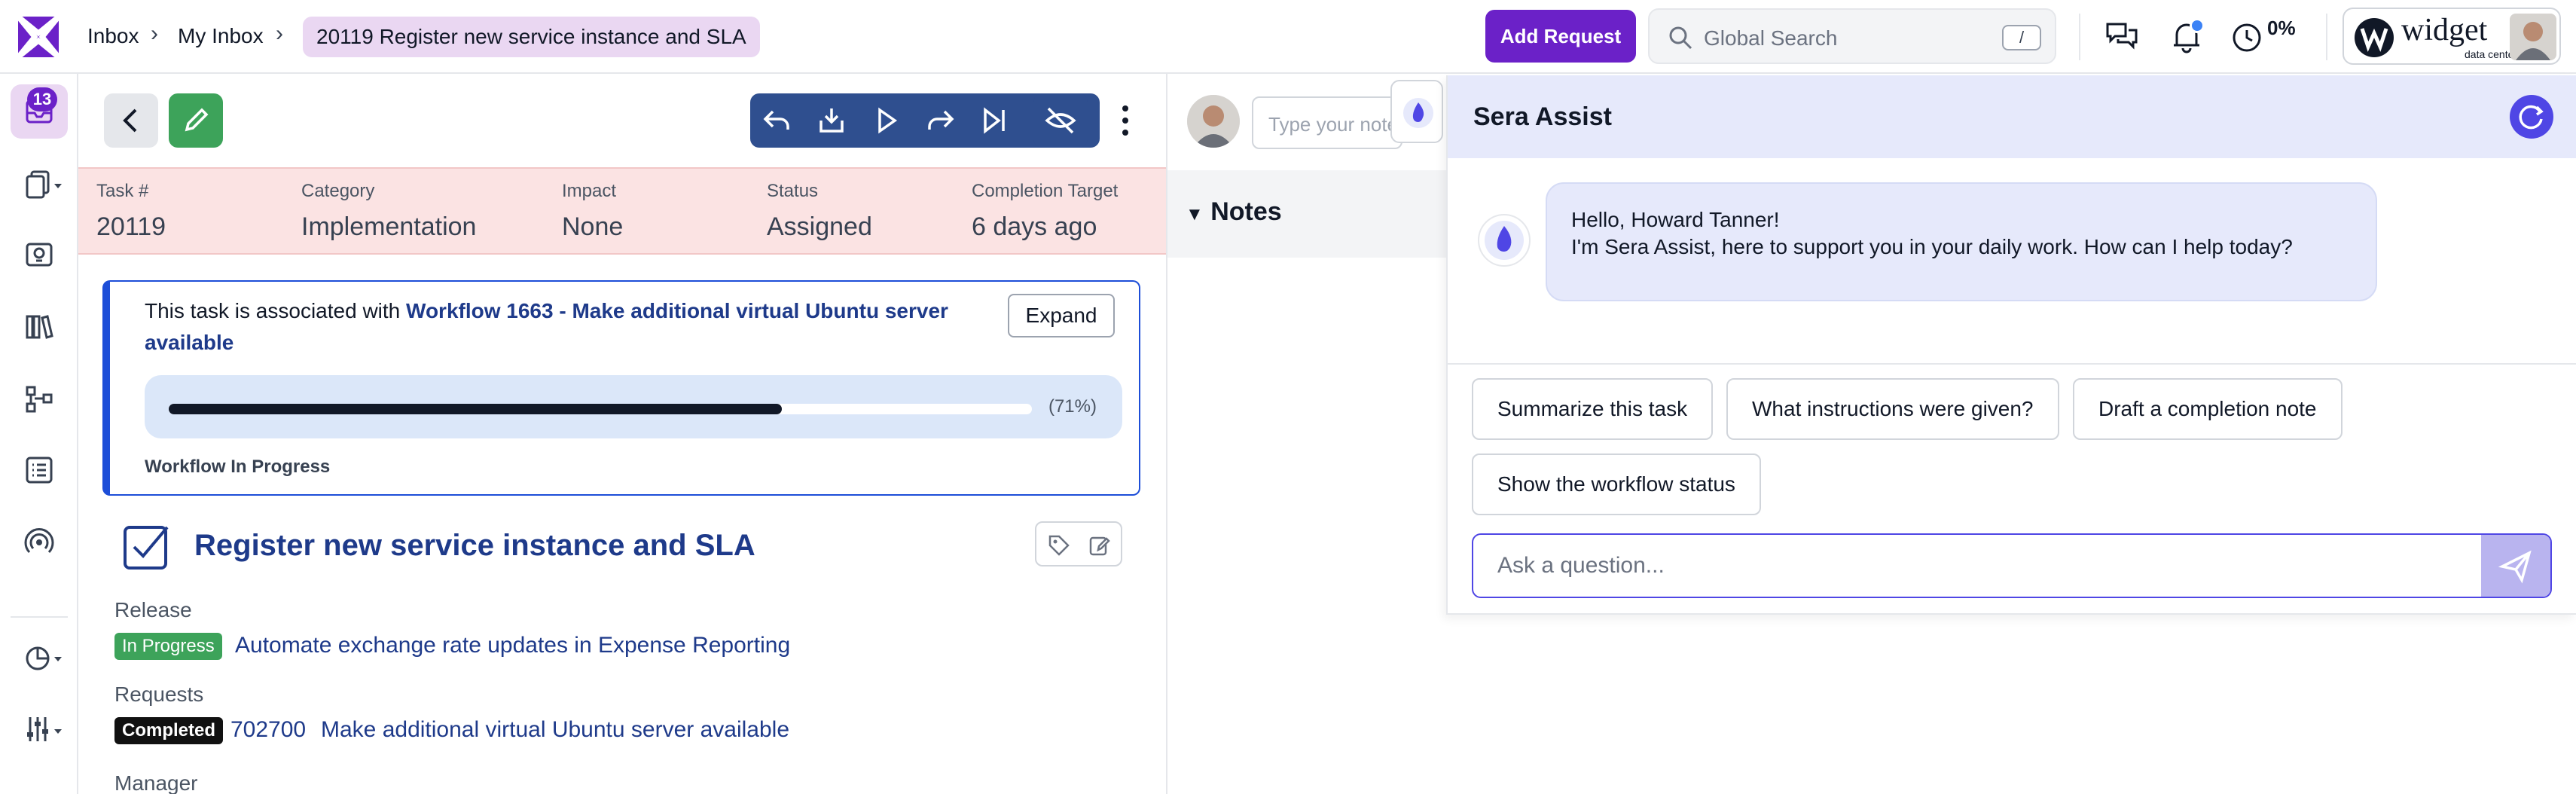  I want to click on breadcrumb-my-inbox: My Inbox, so click(221, 36).